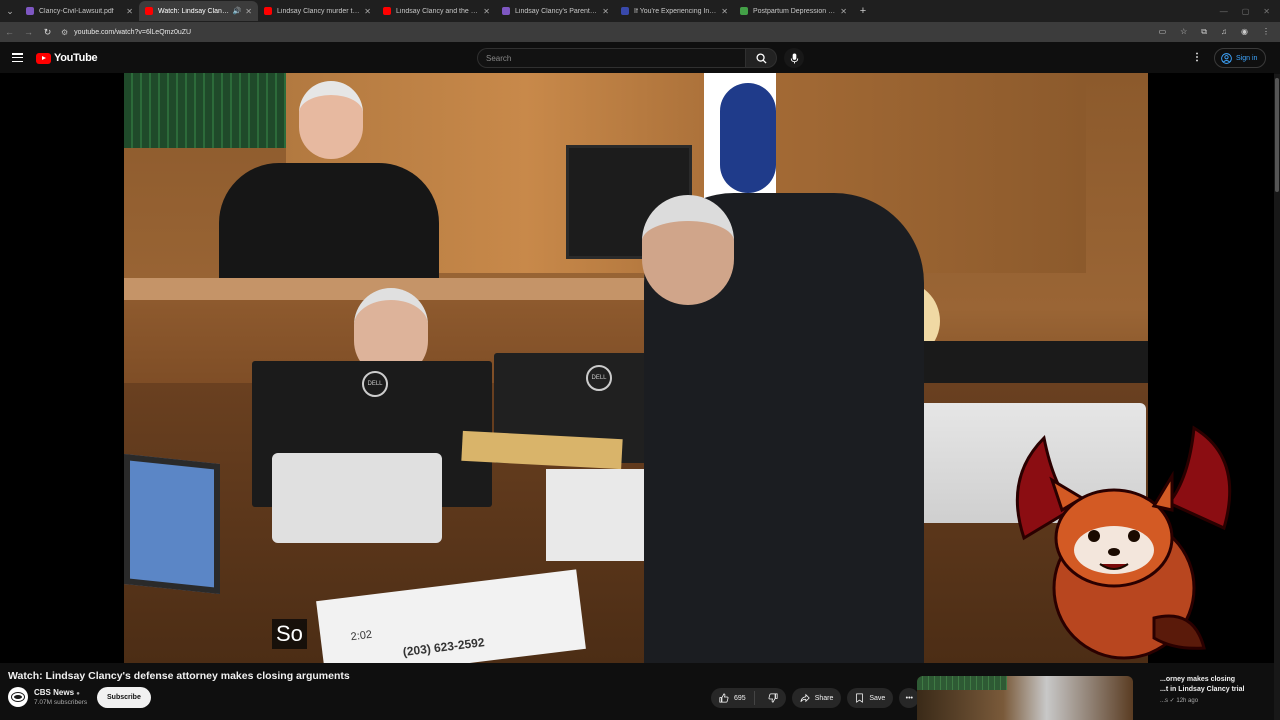 This screenshot has height=720, width=1280. Describe the element at coordinates (205, 110) in the screenshot. I see `bookshelf` at that location.